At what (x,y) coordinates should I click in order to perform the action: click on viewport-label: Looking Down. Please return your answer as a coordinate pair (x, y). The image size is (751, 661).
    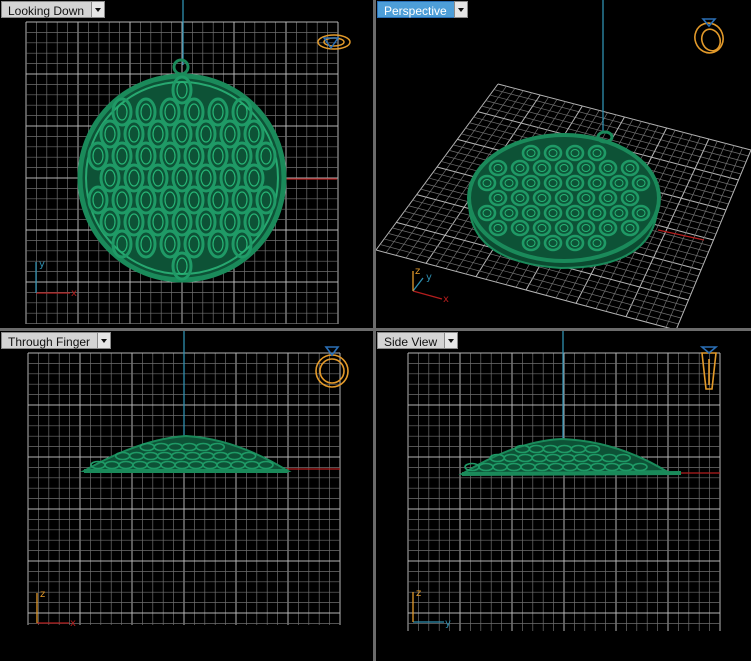
    Looking at the image, I should click on (46, 9).